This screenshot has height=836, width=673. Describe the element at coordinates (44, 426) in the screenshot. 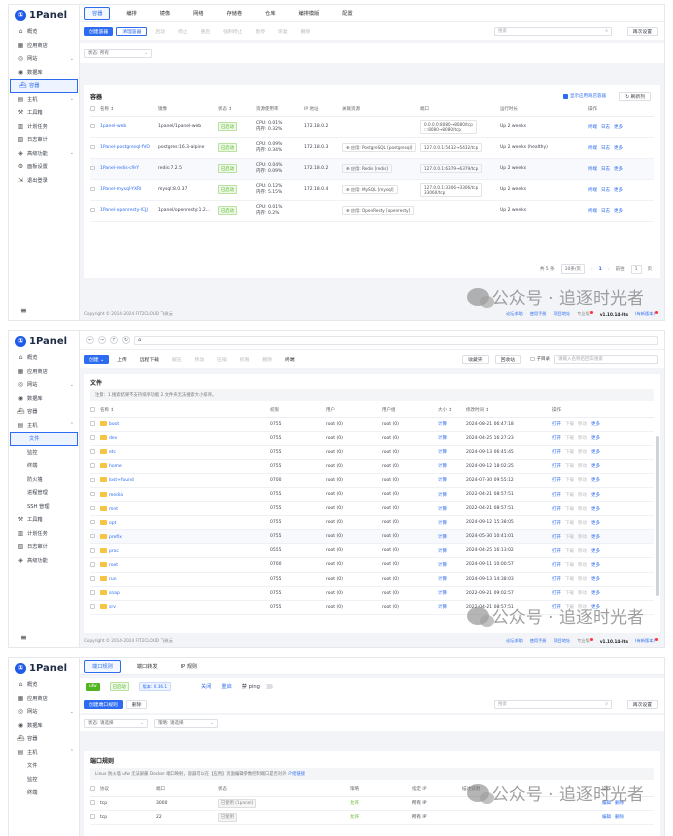

I see `sidebar-item-5: ▤ 主机 ⌃` at that location.